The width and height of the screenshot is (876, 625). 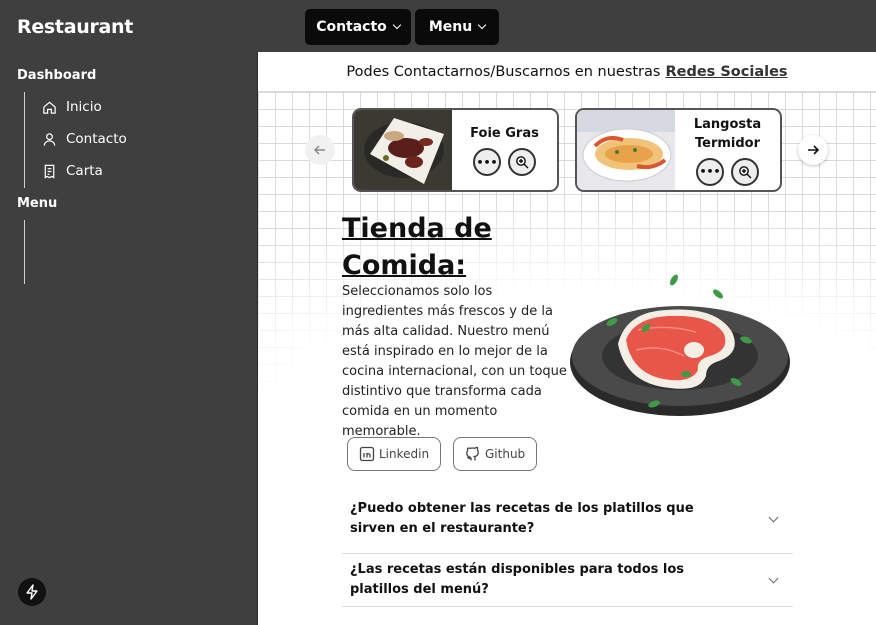 What do you see at coordinates (351, 27) in the screenshot?
I see `contacto-menu-label: Contacto` at bounding box center [351, 27].